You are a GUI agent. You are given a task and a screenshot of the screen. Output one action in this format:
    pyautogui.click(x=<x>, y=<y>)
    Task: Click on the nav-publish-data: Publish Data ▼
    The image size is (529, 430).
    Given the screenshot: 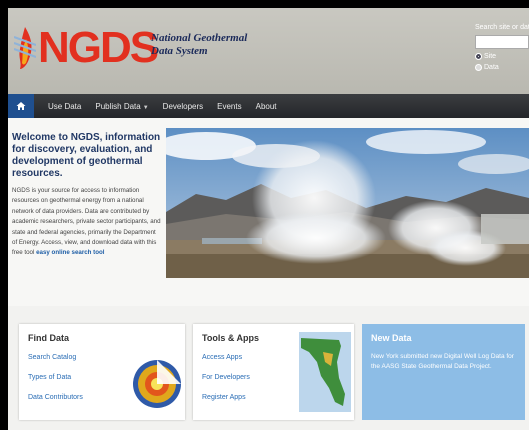 What is the action you would take?
    pyautogui.click(x=121, y=106)
    